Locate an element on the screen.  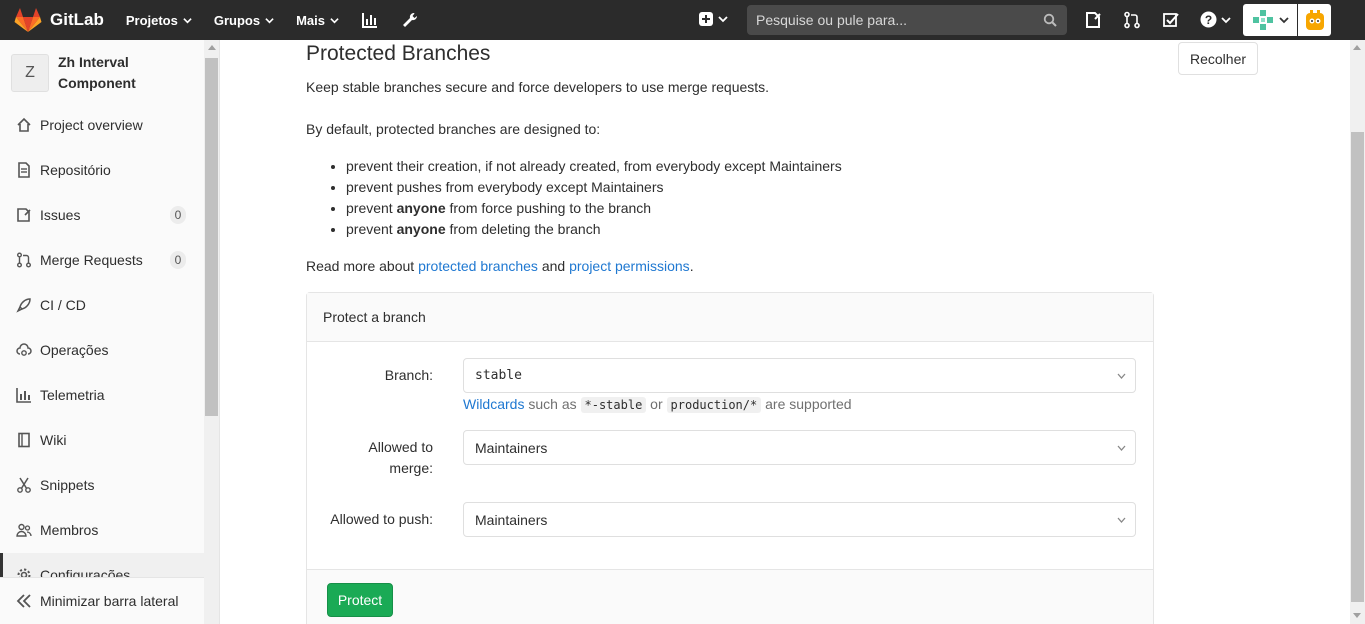
sidebar-item-membros: Membros is located at coordinates (102, 530).